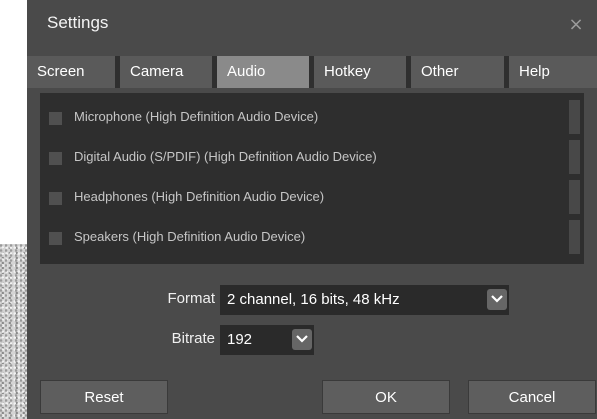 This screenshot has height=419, width=597. Describe the element at coordinates (347, 71) in the screenshot. I see `tab-label: Hotkey` at that location.